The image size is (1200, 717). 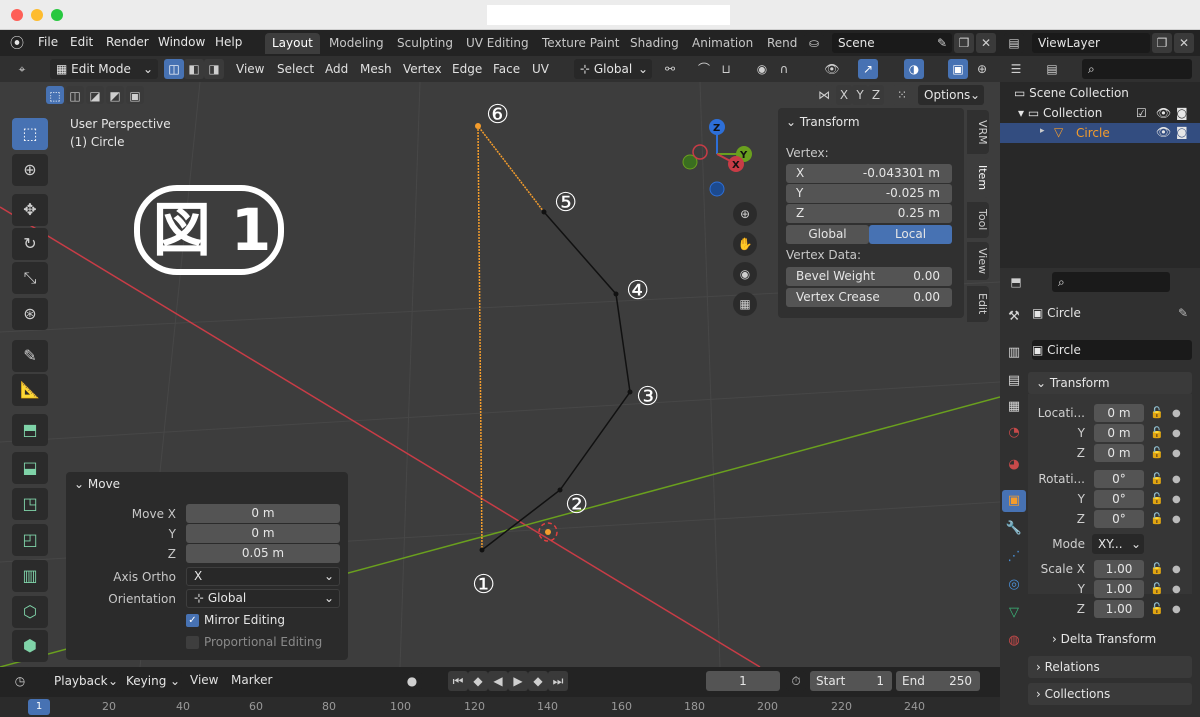 What do you see at coordinates (823, 122) in the screenshot?
I see `transform-panel-header: ⌄ Transform` at bounding box center [823, 122].